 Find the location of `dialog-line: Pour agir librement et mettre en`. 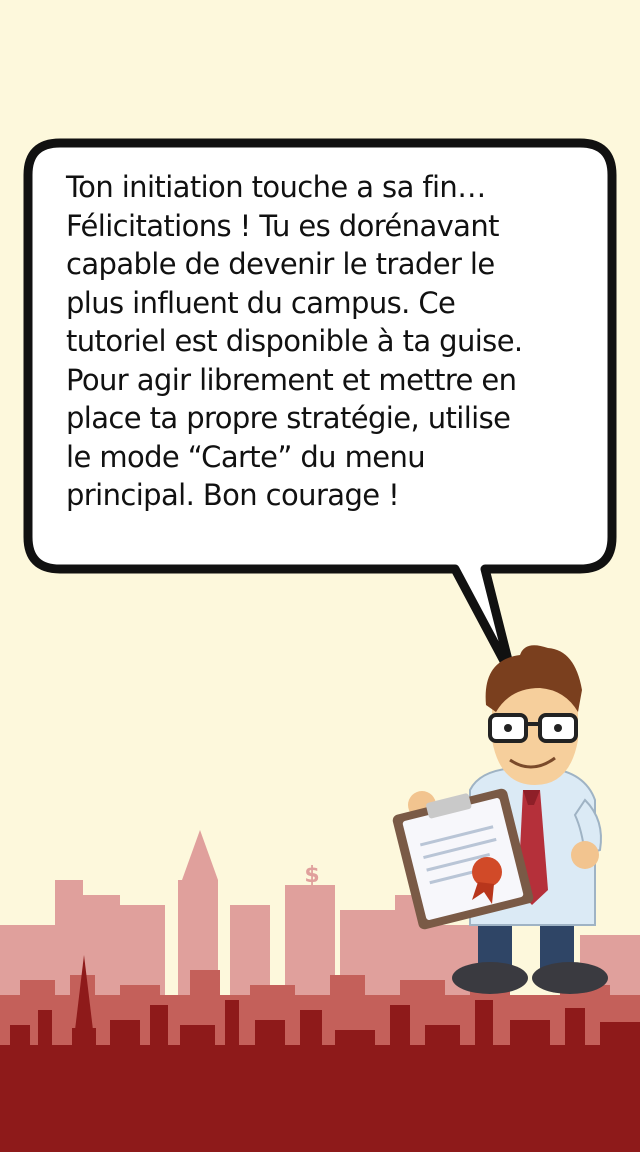

dialog-line: Pour agir librement et mettre en is located at coordinates (291, 379).